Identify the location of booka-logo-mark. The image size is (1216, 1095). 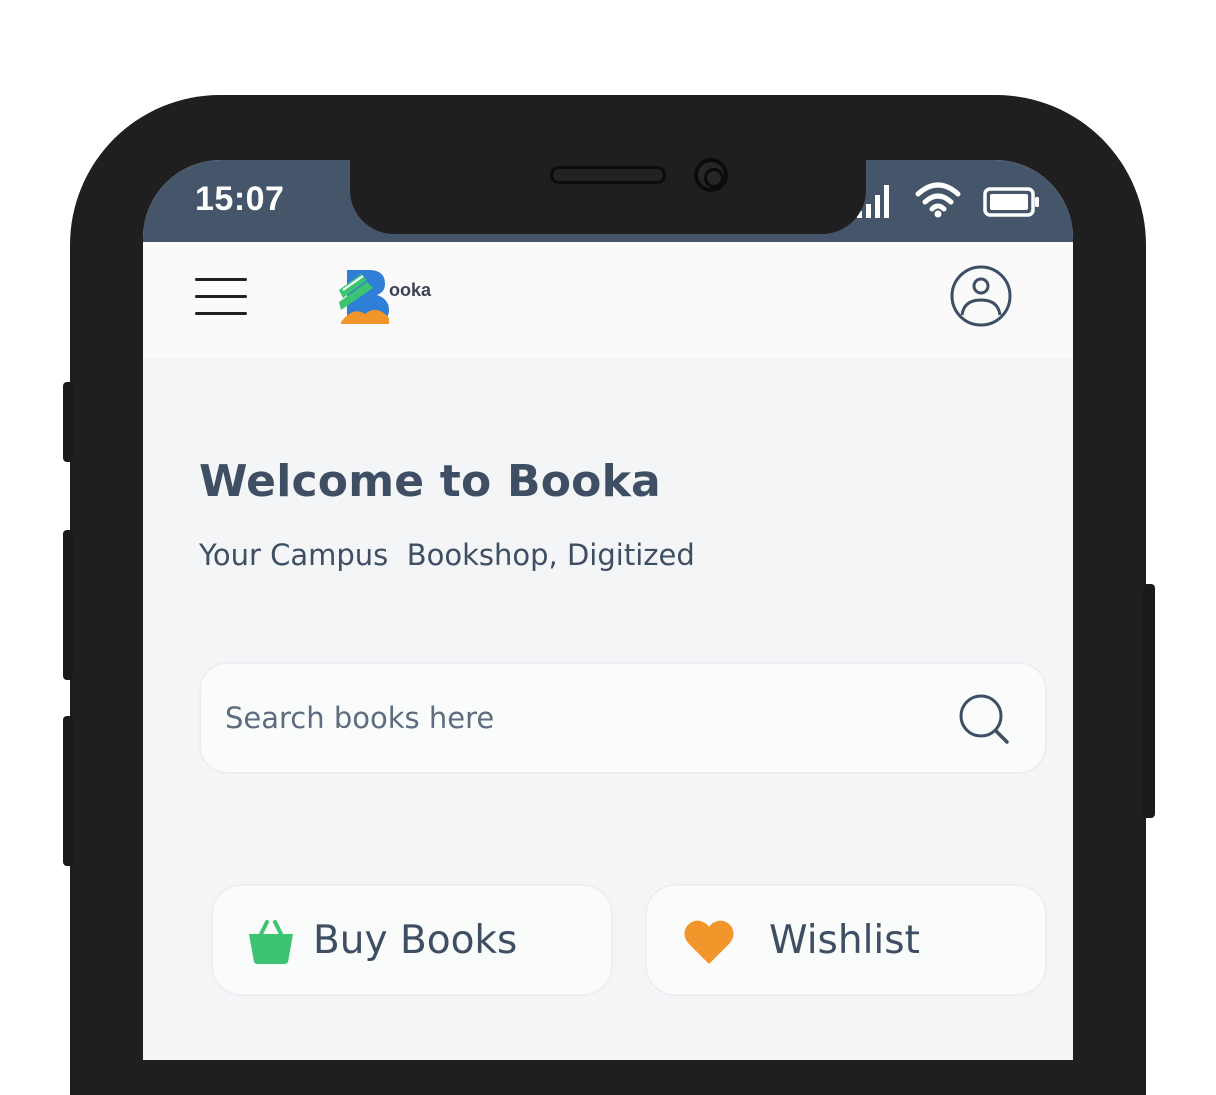
(364, 297).